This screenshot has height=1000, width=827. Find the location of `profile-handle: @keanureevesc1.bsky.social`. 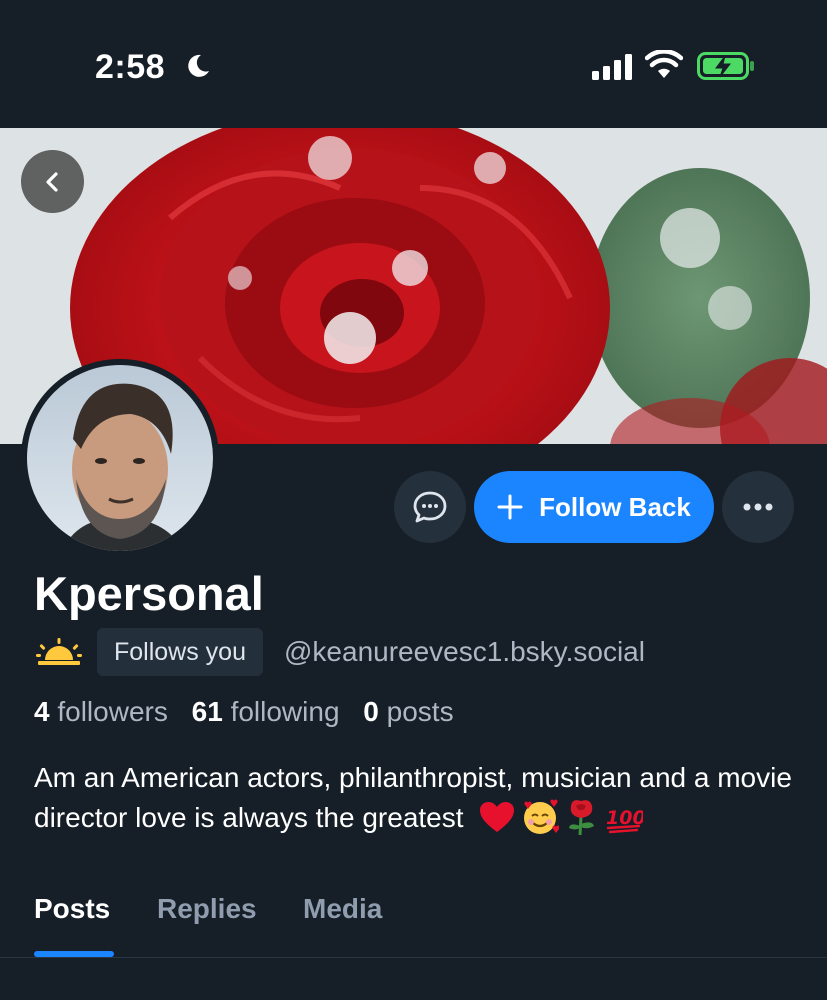

profile-handle: @keanureevesc1.bsky.social is located at coordinates (464, 651).